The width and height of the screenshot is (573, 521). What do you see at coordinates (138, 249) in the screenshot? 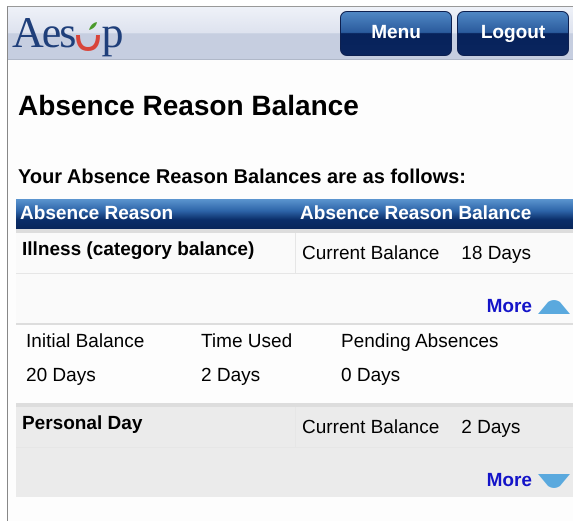
I see `reason-name: Illness (category balance)` at bounding box center [138, 249].